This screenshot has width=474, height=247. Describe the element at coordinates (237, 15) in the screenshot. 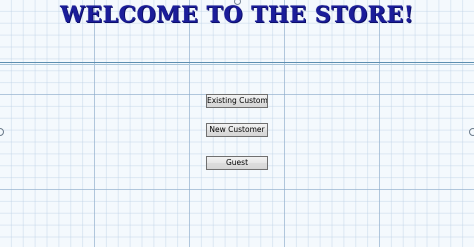

I see `page-title: Welcome to the Store!` at that location.